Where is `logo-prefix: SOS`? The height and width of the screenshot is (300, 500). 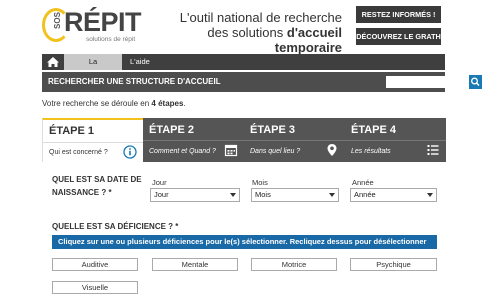
logo-prefix: SOS is located at coordinates (57, 20).